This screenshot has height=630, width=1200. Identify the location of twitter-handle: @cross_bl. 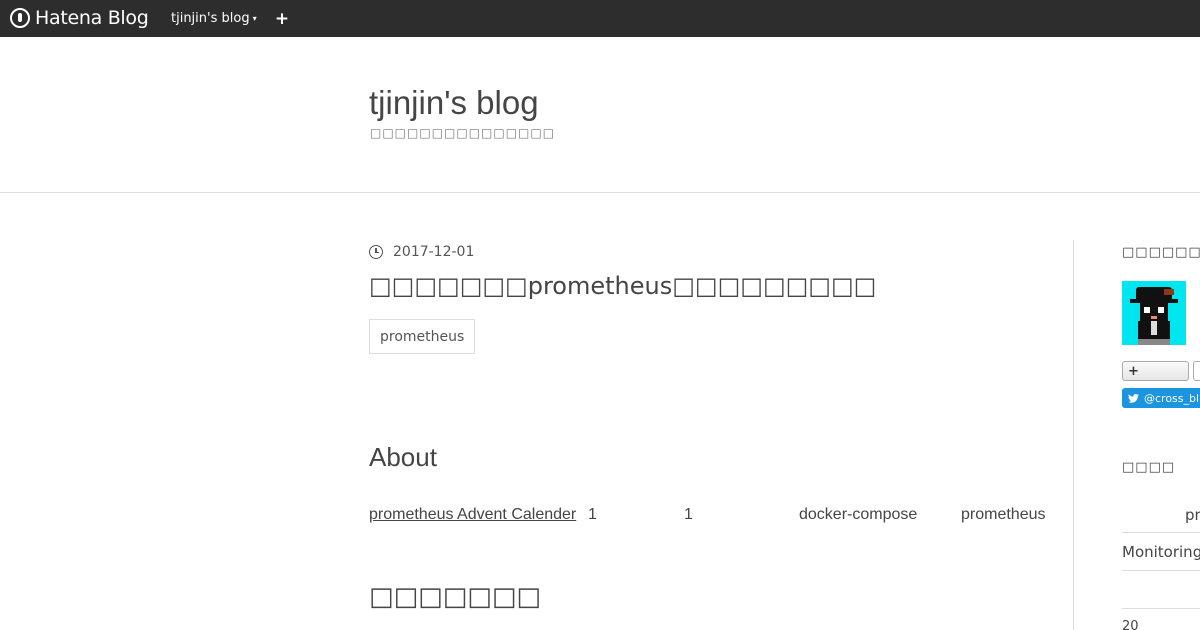
(1172, 398).